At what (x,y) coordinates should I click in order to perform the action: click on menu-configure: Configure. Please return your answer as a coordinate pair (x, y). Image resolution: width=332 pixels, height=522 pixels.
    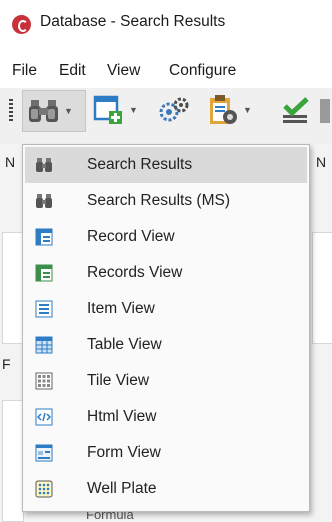
    Looking at the image, I should click on (202, 71).